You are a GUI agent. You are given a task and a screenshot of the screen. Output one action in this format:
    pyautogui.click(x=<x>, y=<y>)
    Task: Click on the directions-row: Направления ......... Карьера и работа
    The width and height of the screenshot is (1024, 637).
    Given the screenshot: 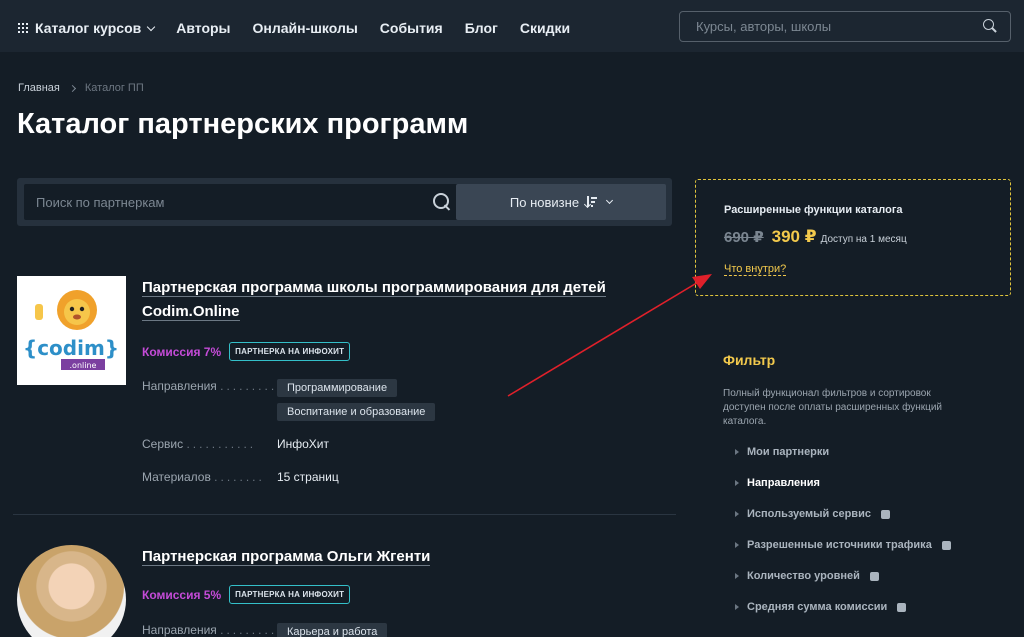 What is the action you would take?
    pyautogui.click(x=265, y=630)
    